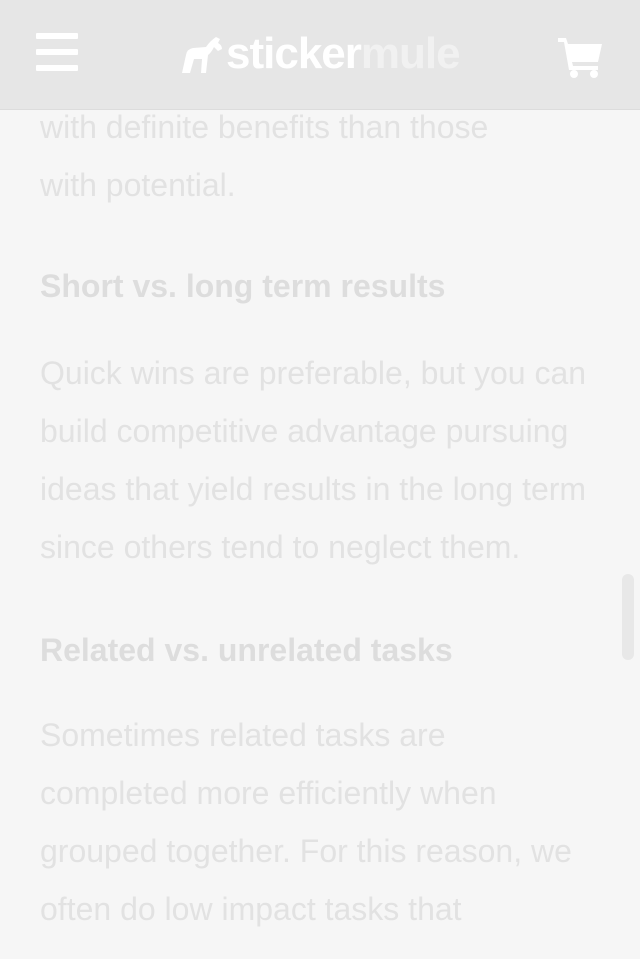  I want to click on horse-logo-icon, so click(202, 55).